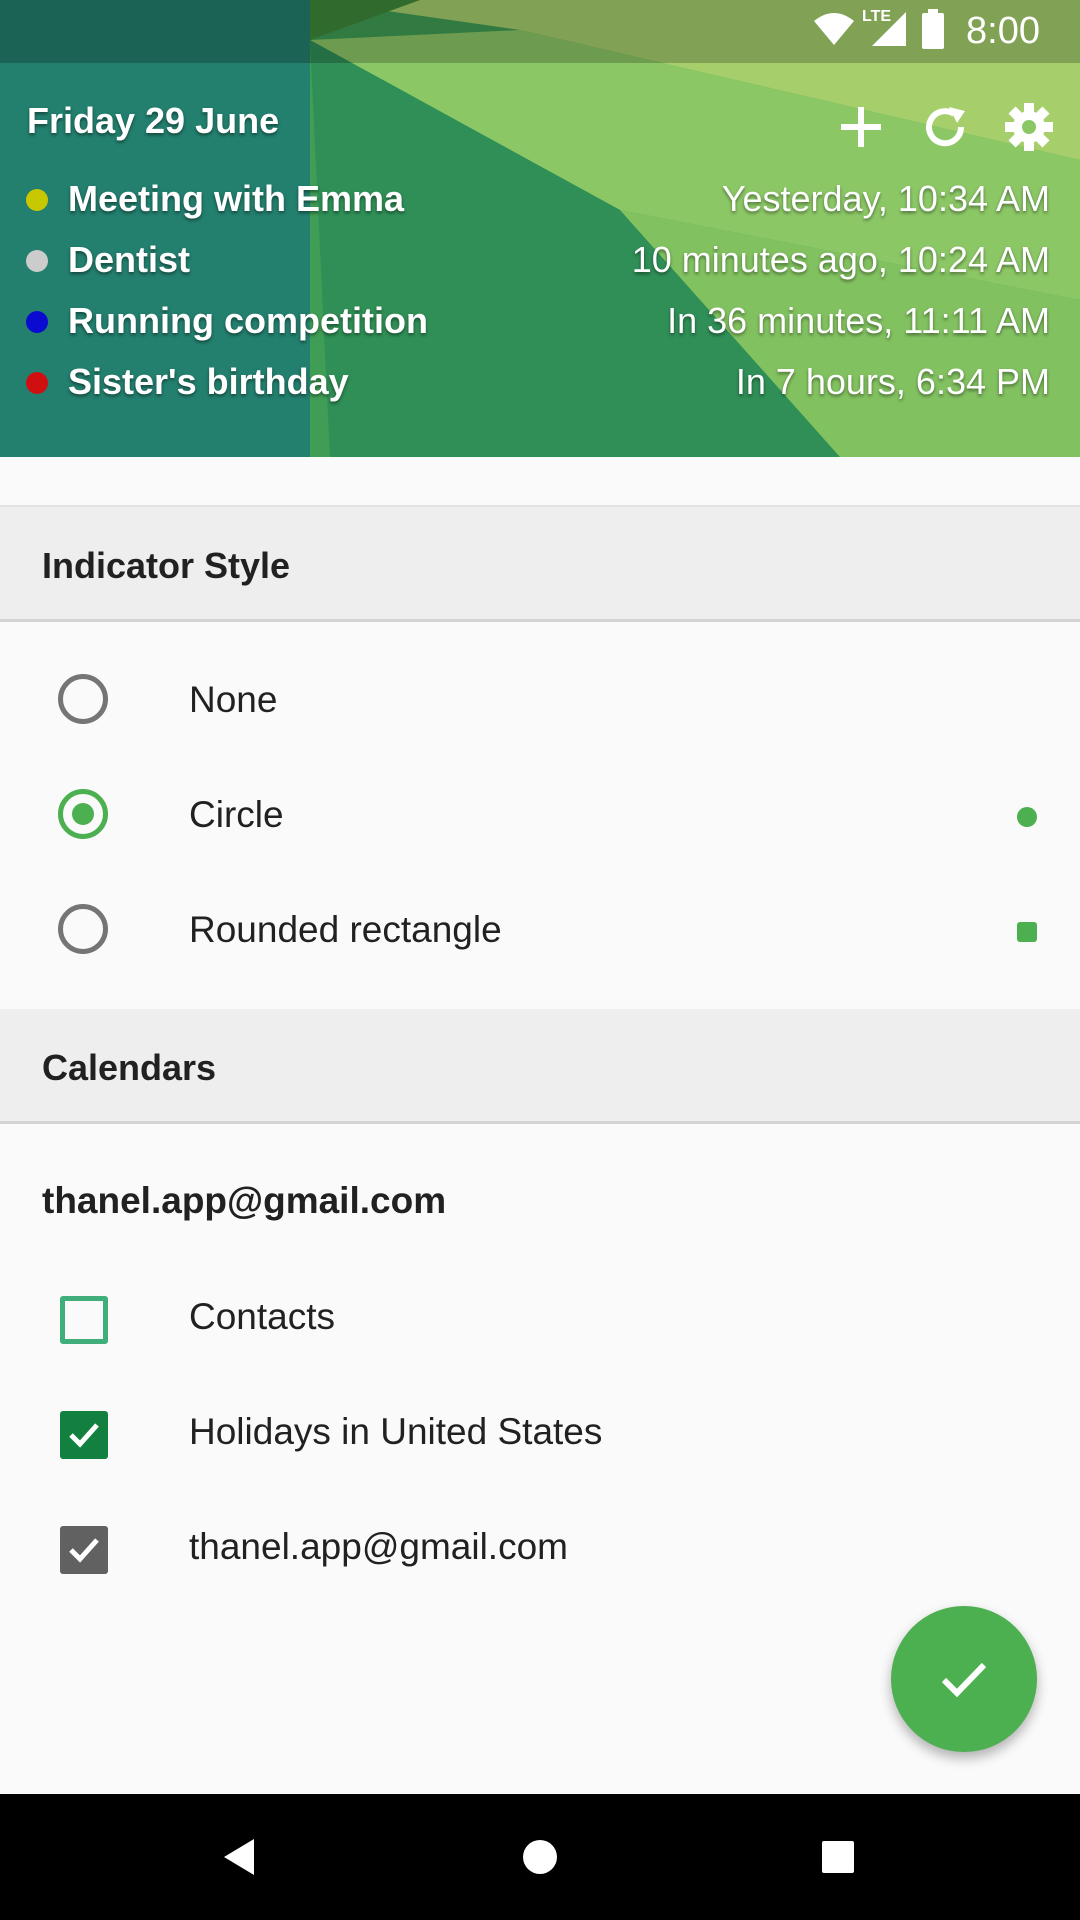  I want to click on event-time: Yesterday, 10:34 AM, so click(885, 198).